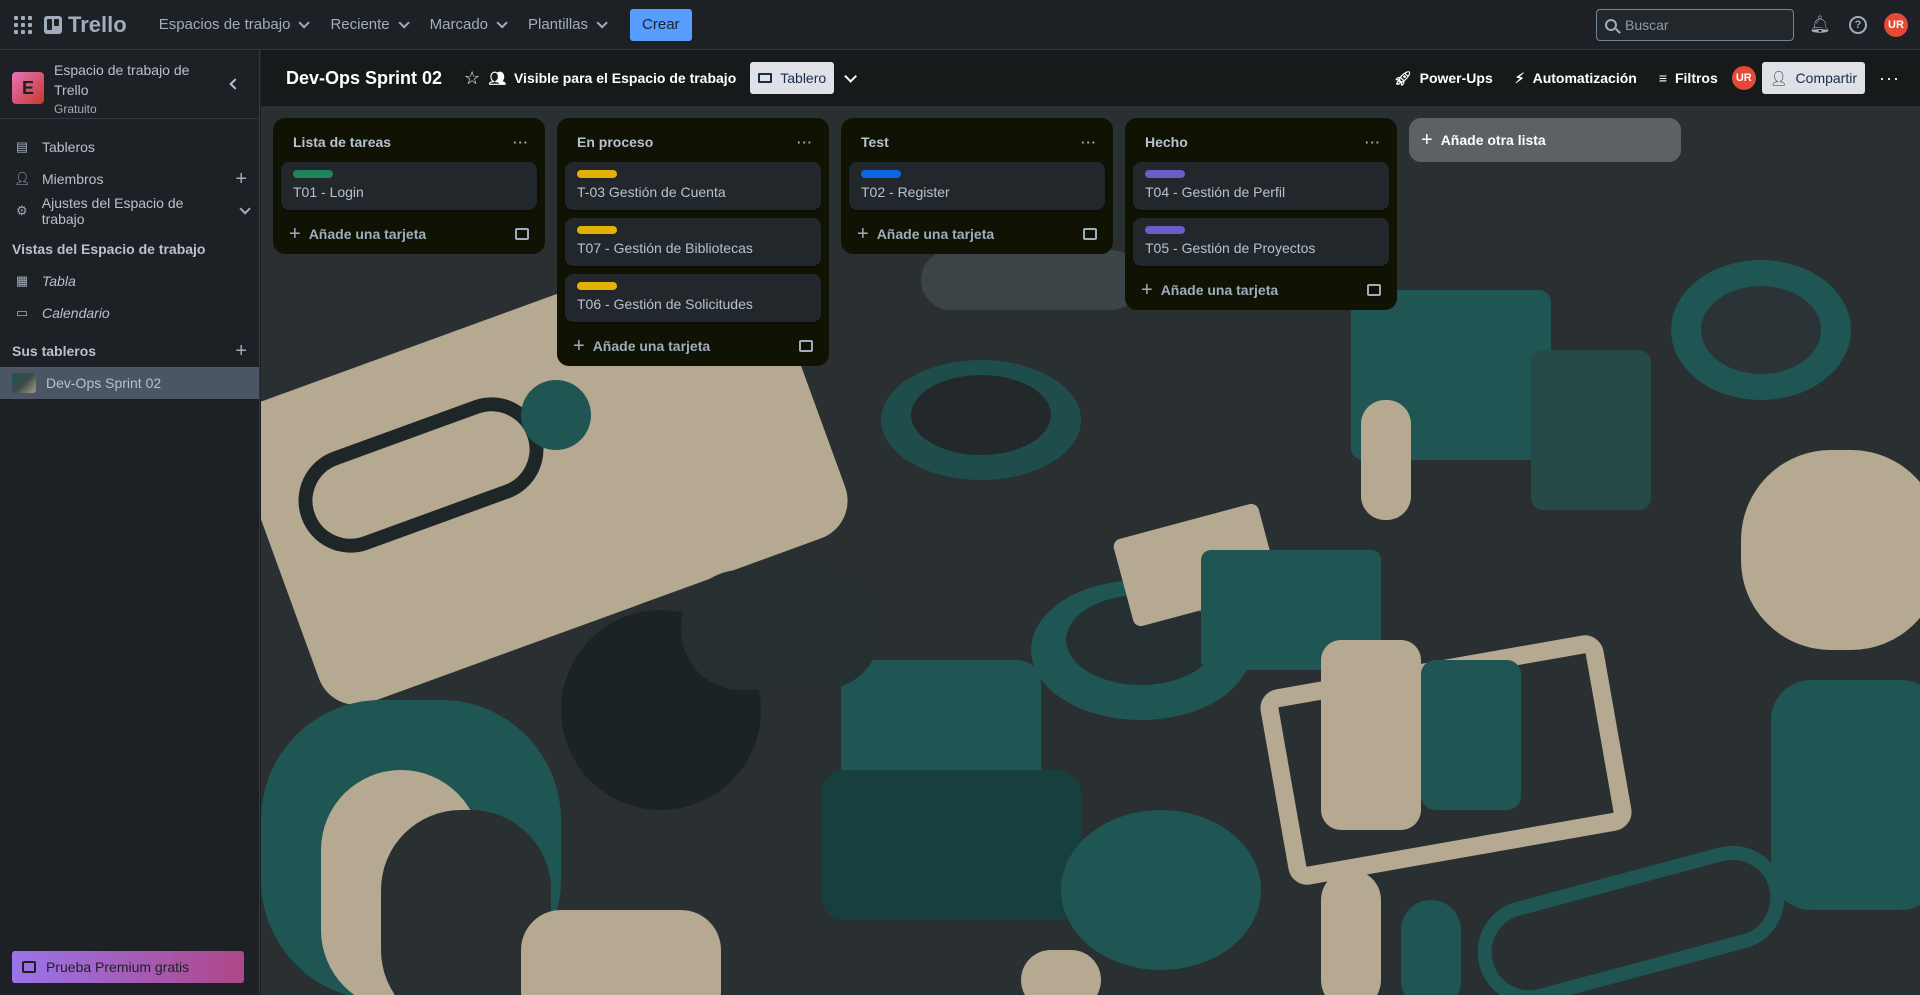 Image resolution: width=1920 pixels, height=995 pixels. I want to click on account-avatar: UR, so click(1896, 24).